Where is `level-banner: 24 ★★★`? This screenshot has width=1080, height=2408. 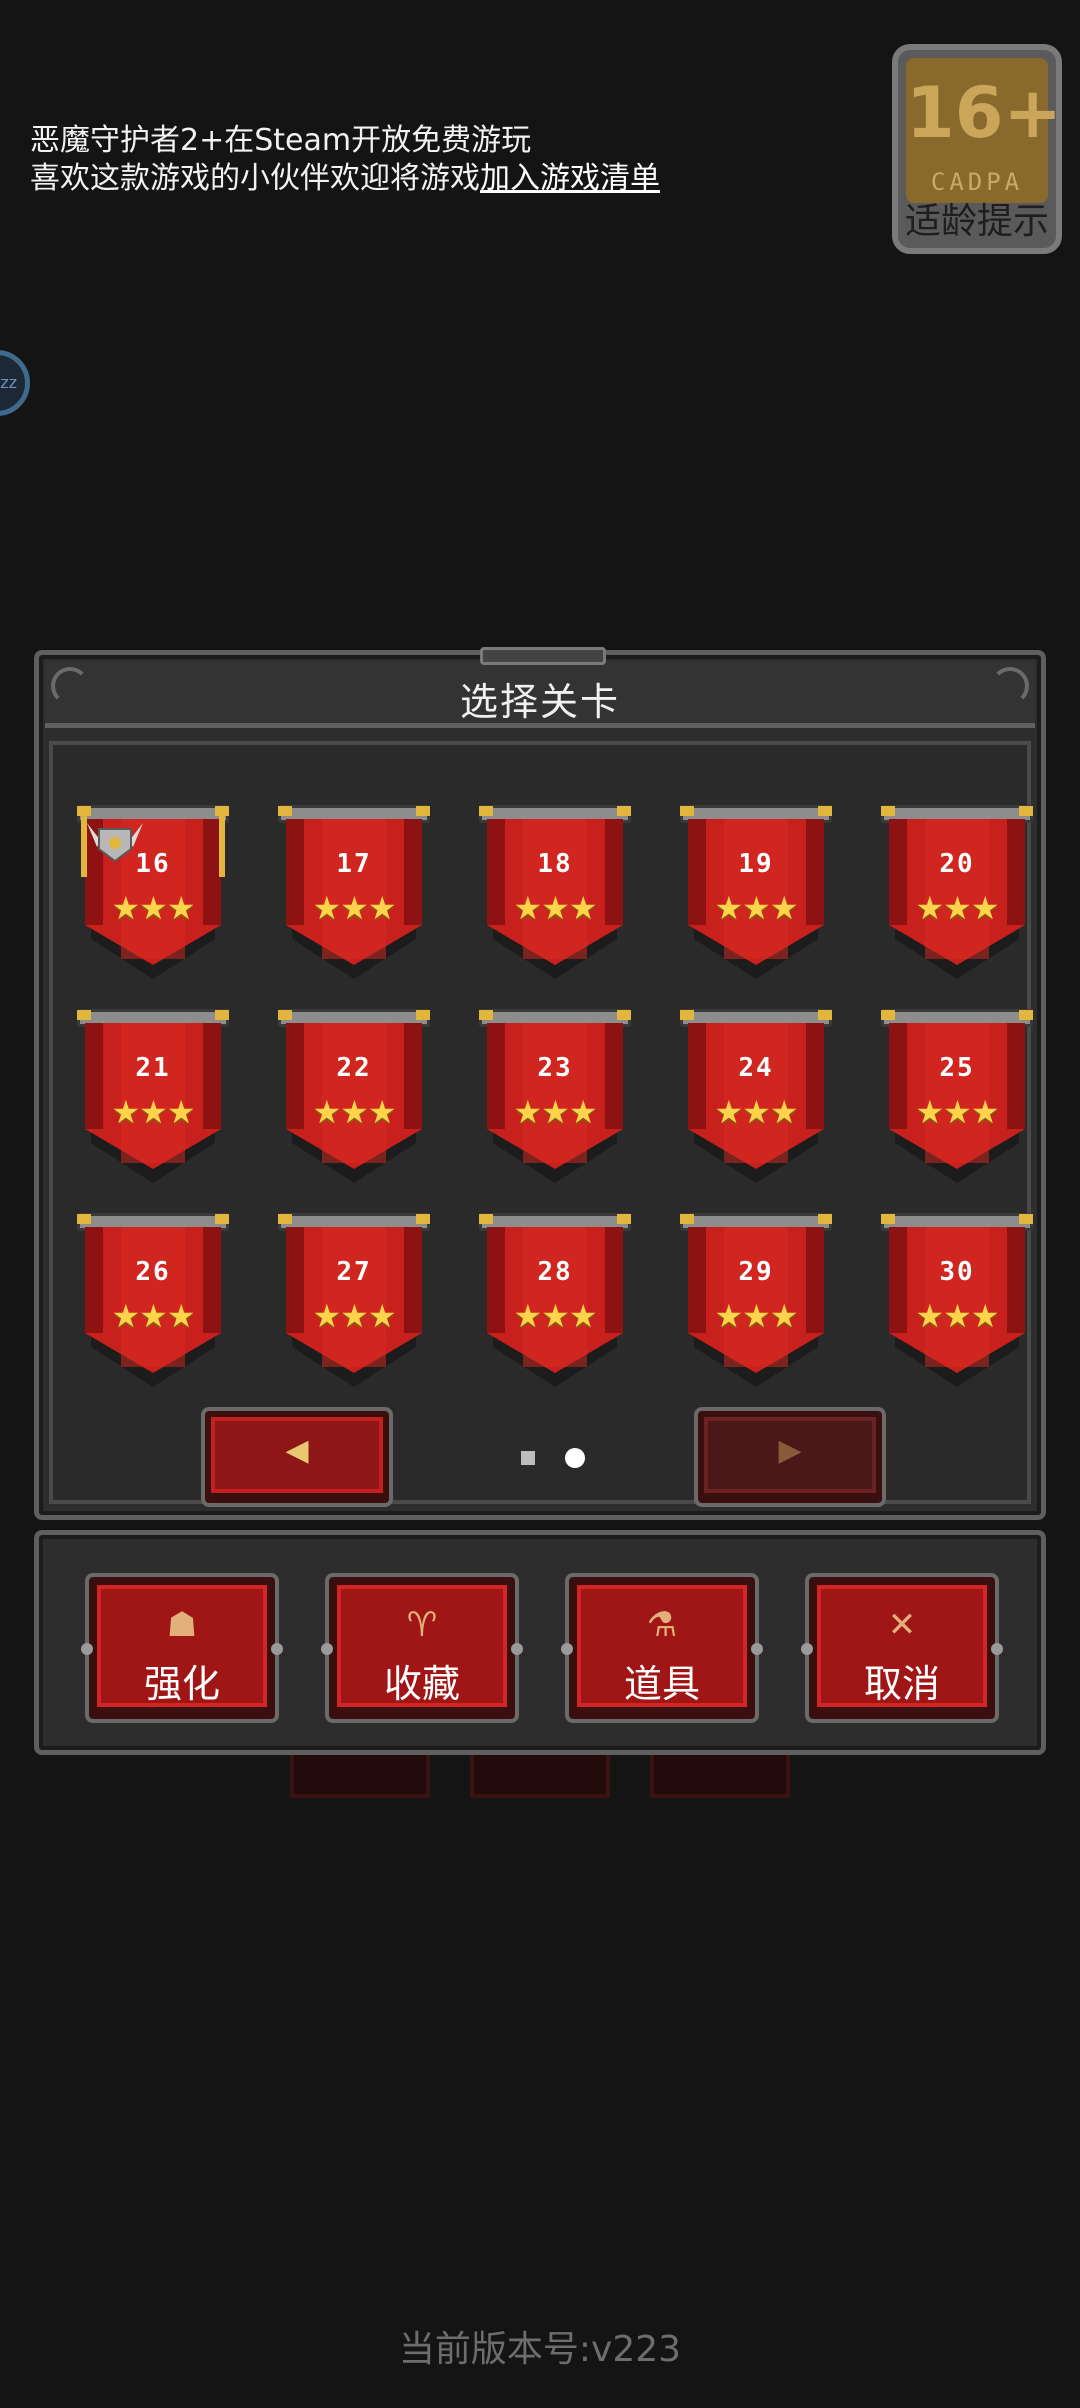
level-banner: 24 ★★★ is located at coordinates (756, 1098).